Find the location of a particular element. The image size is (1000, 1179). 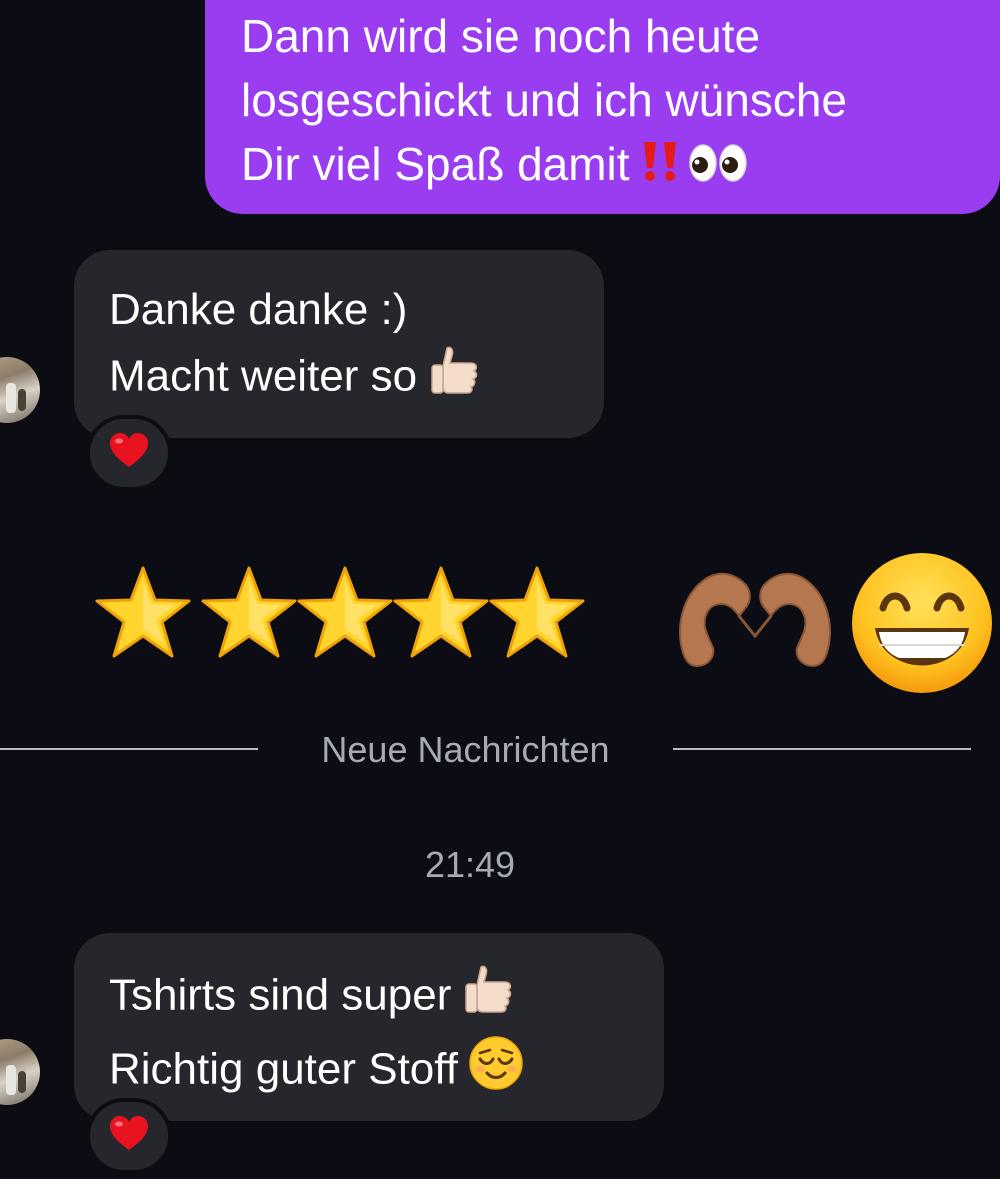

message-timestamp: 21:49 is located at coordinates (470, 864).